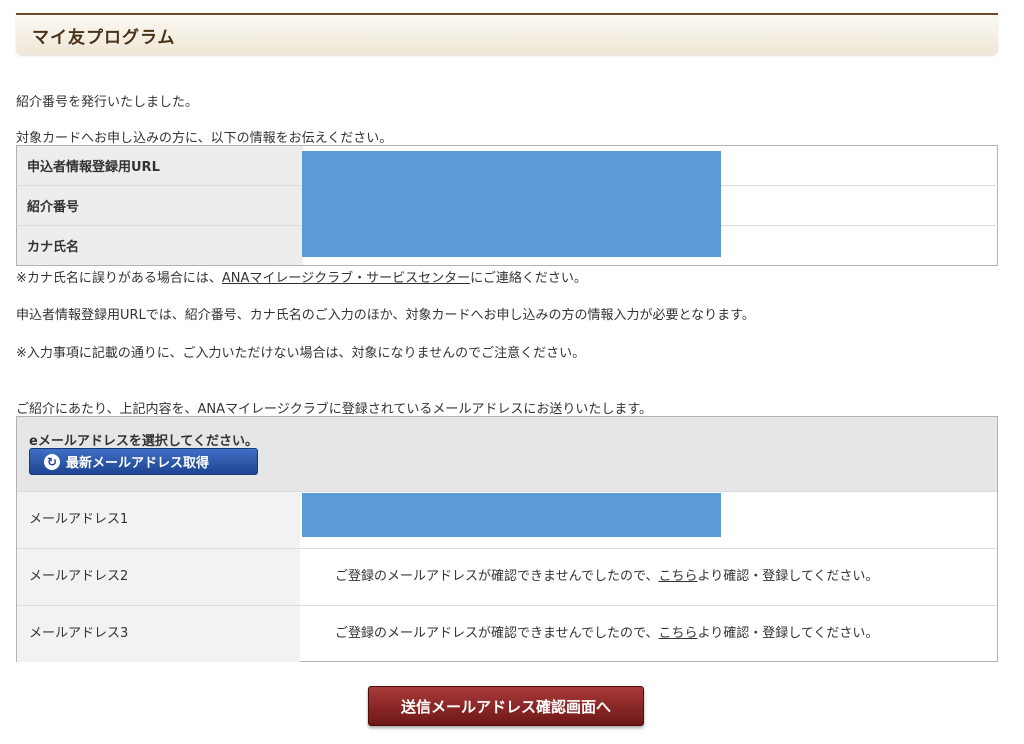 The image size is (1024, 744). I want to click on refresh-email-label: 最新メールアドレス取得, so click(138, 463).